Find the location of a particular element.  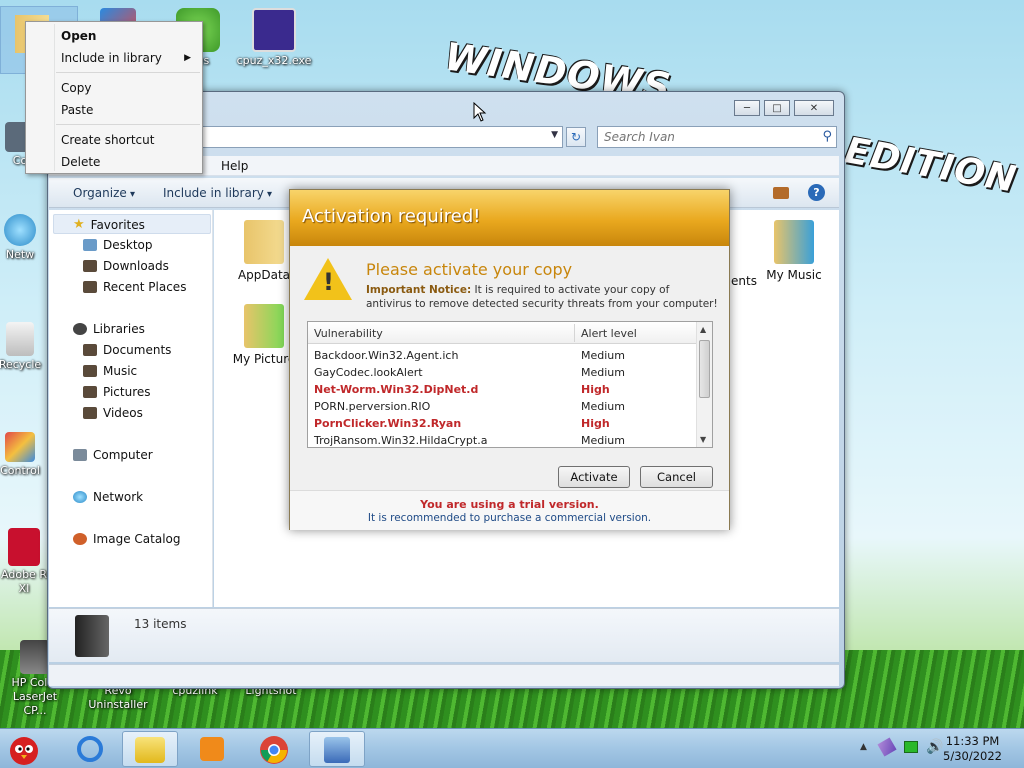

nav-downloads: Downloads is located at coordinates (126, 266).